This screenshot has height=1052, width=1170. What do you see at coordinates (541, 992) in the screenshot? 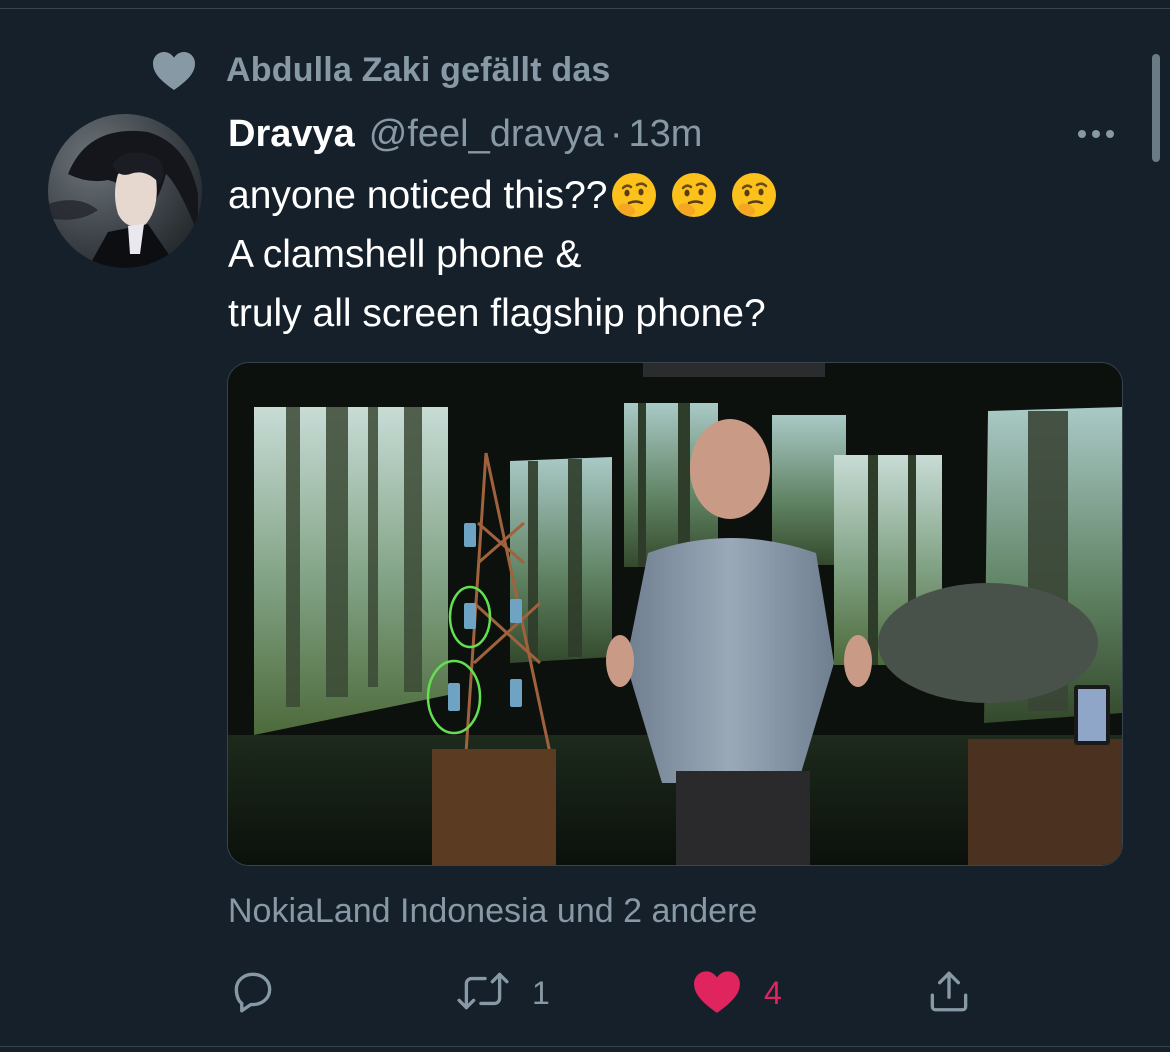
I see `retweet-count: 1` at bounding box center [541, 992].